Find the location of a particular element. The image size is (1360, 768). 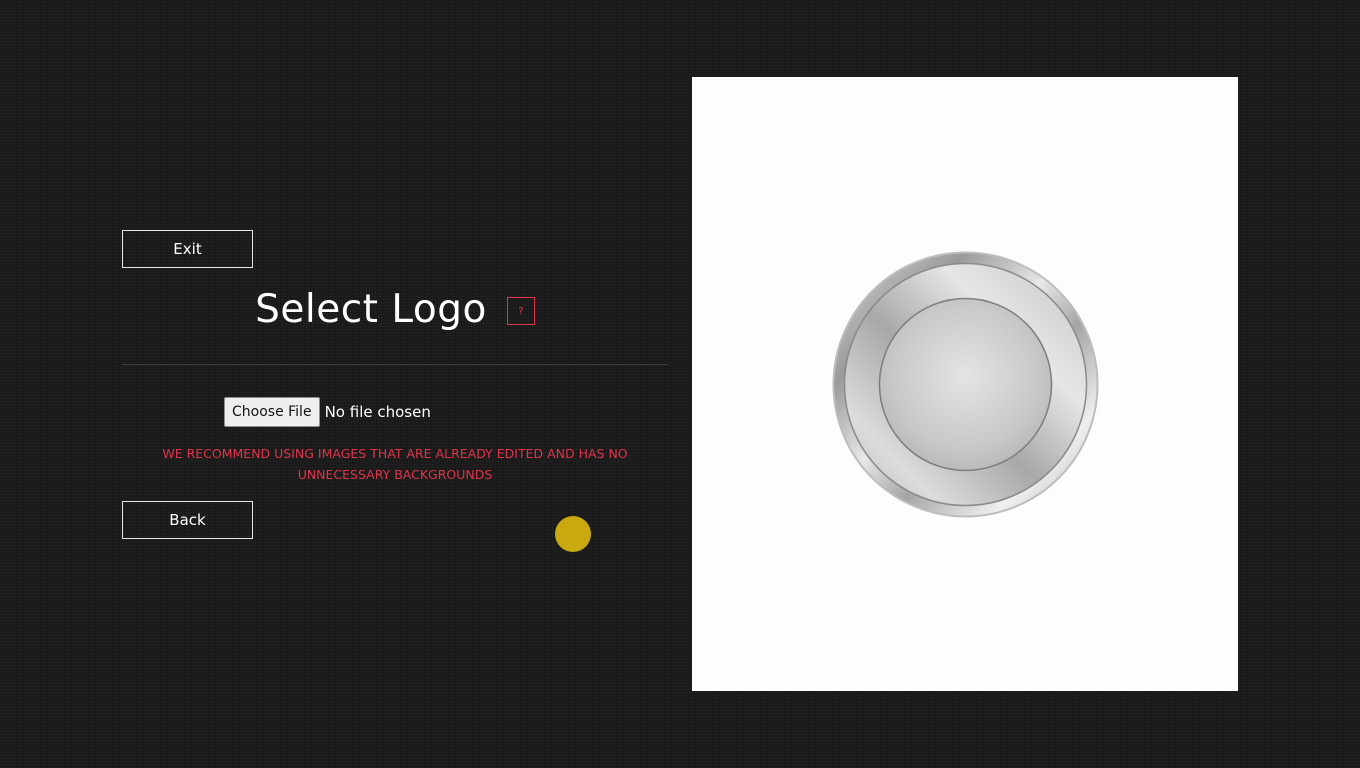

divider is located at coordinates (395, 364).